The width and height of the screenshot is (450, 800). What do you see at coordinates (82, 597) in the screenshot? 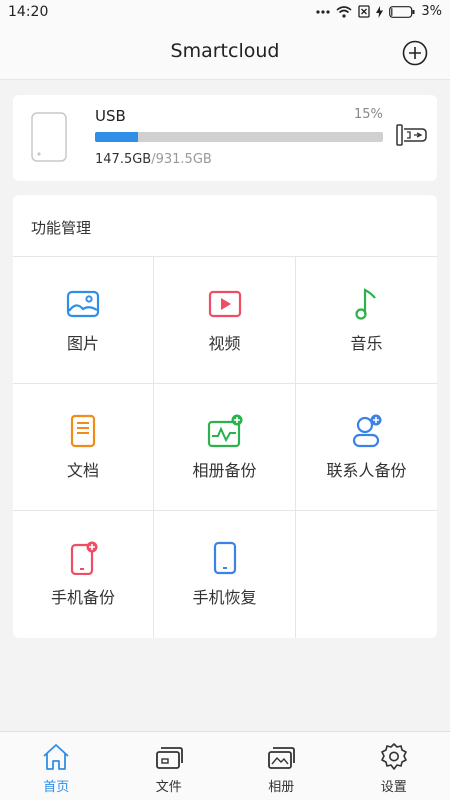
I see `function-label: 手机备份` at bounding box center [82, 597].